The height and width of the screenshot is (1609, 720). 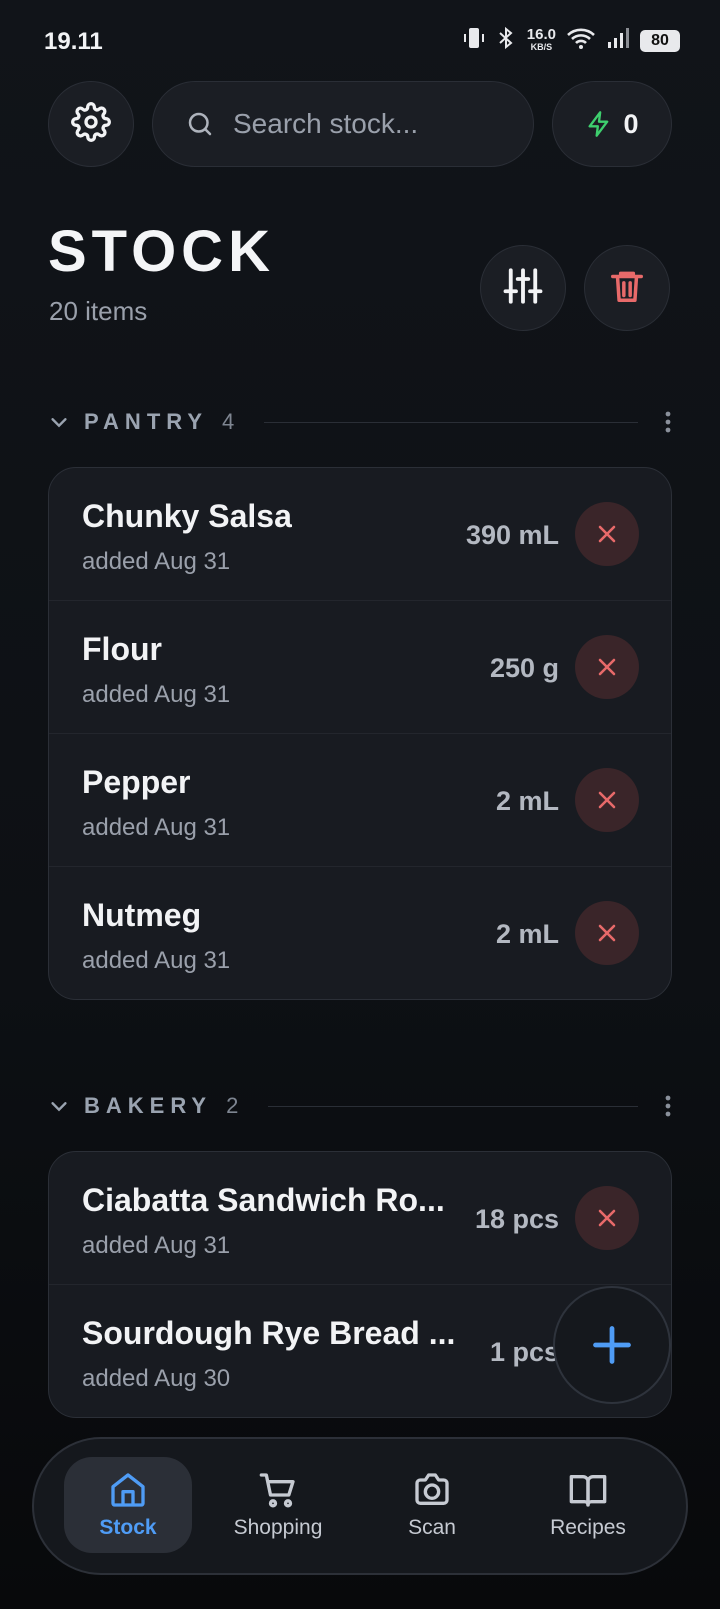 What do you see at coordinates (146, 421) in the screenshot?
I see `section-name: PANTRY` at bounding box center [146, 421].